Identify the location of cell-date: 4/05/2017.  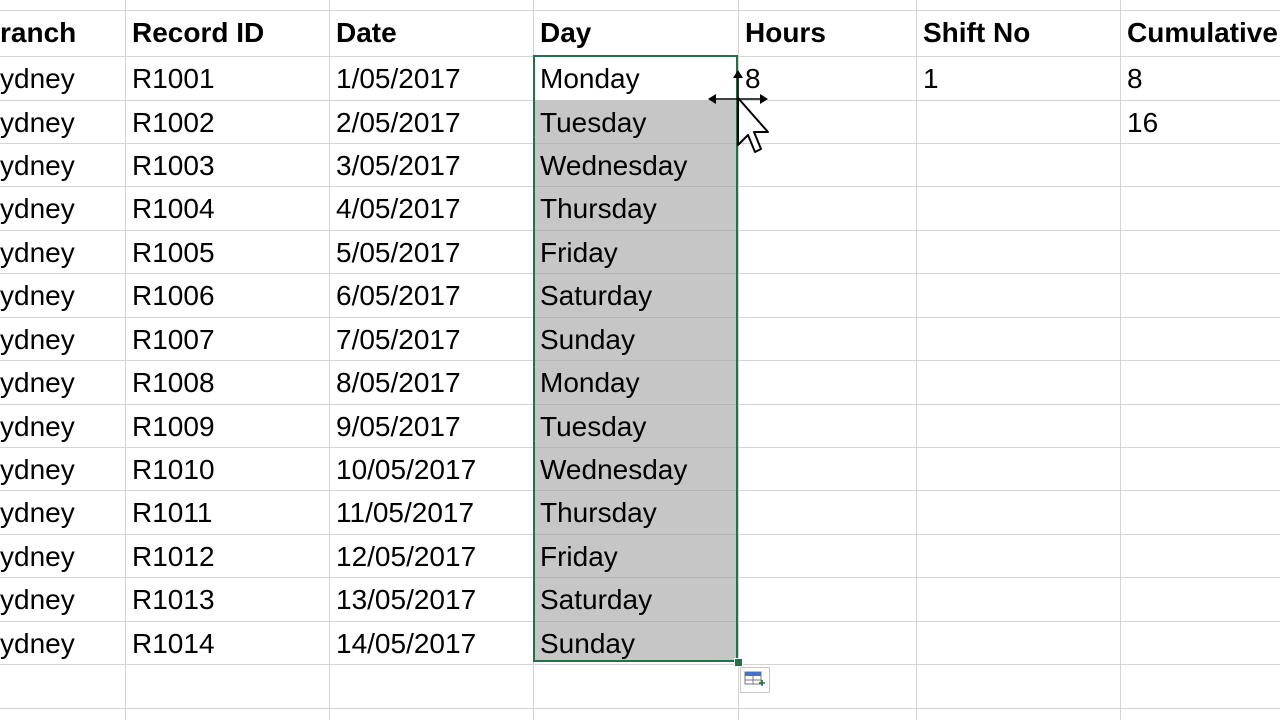
(395, 208).